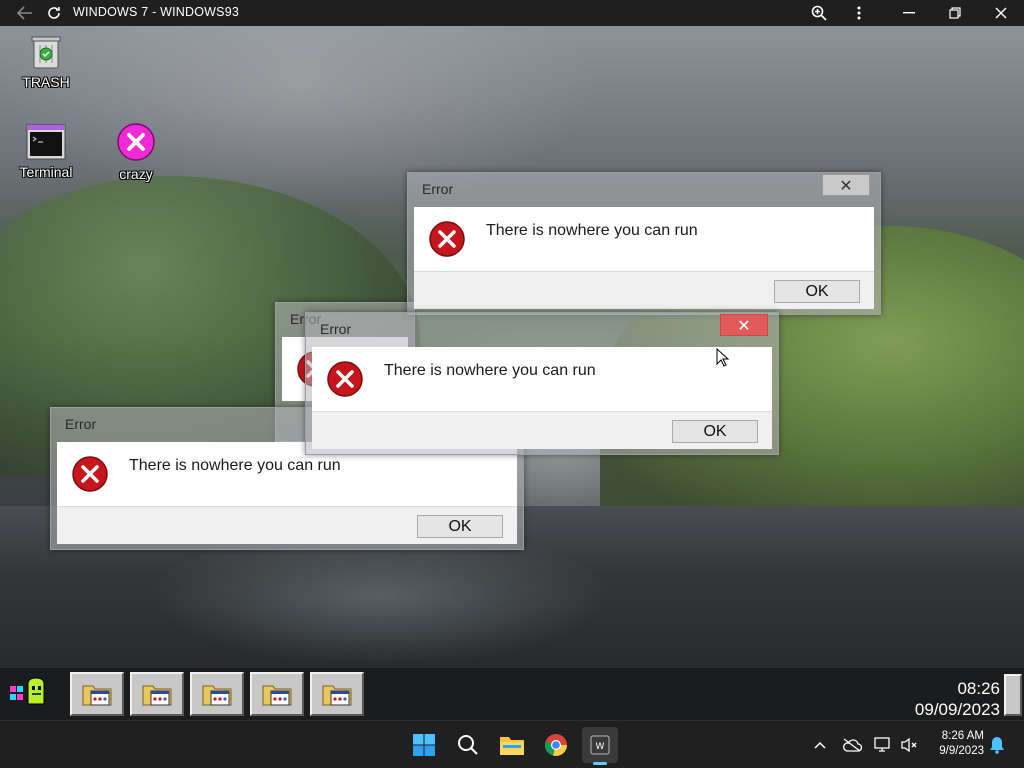  I want to click on terminal-icon, so click(46, 142).